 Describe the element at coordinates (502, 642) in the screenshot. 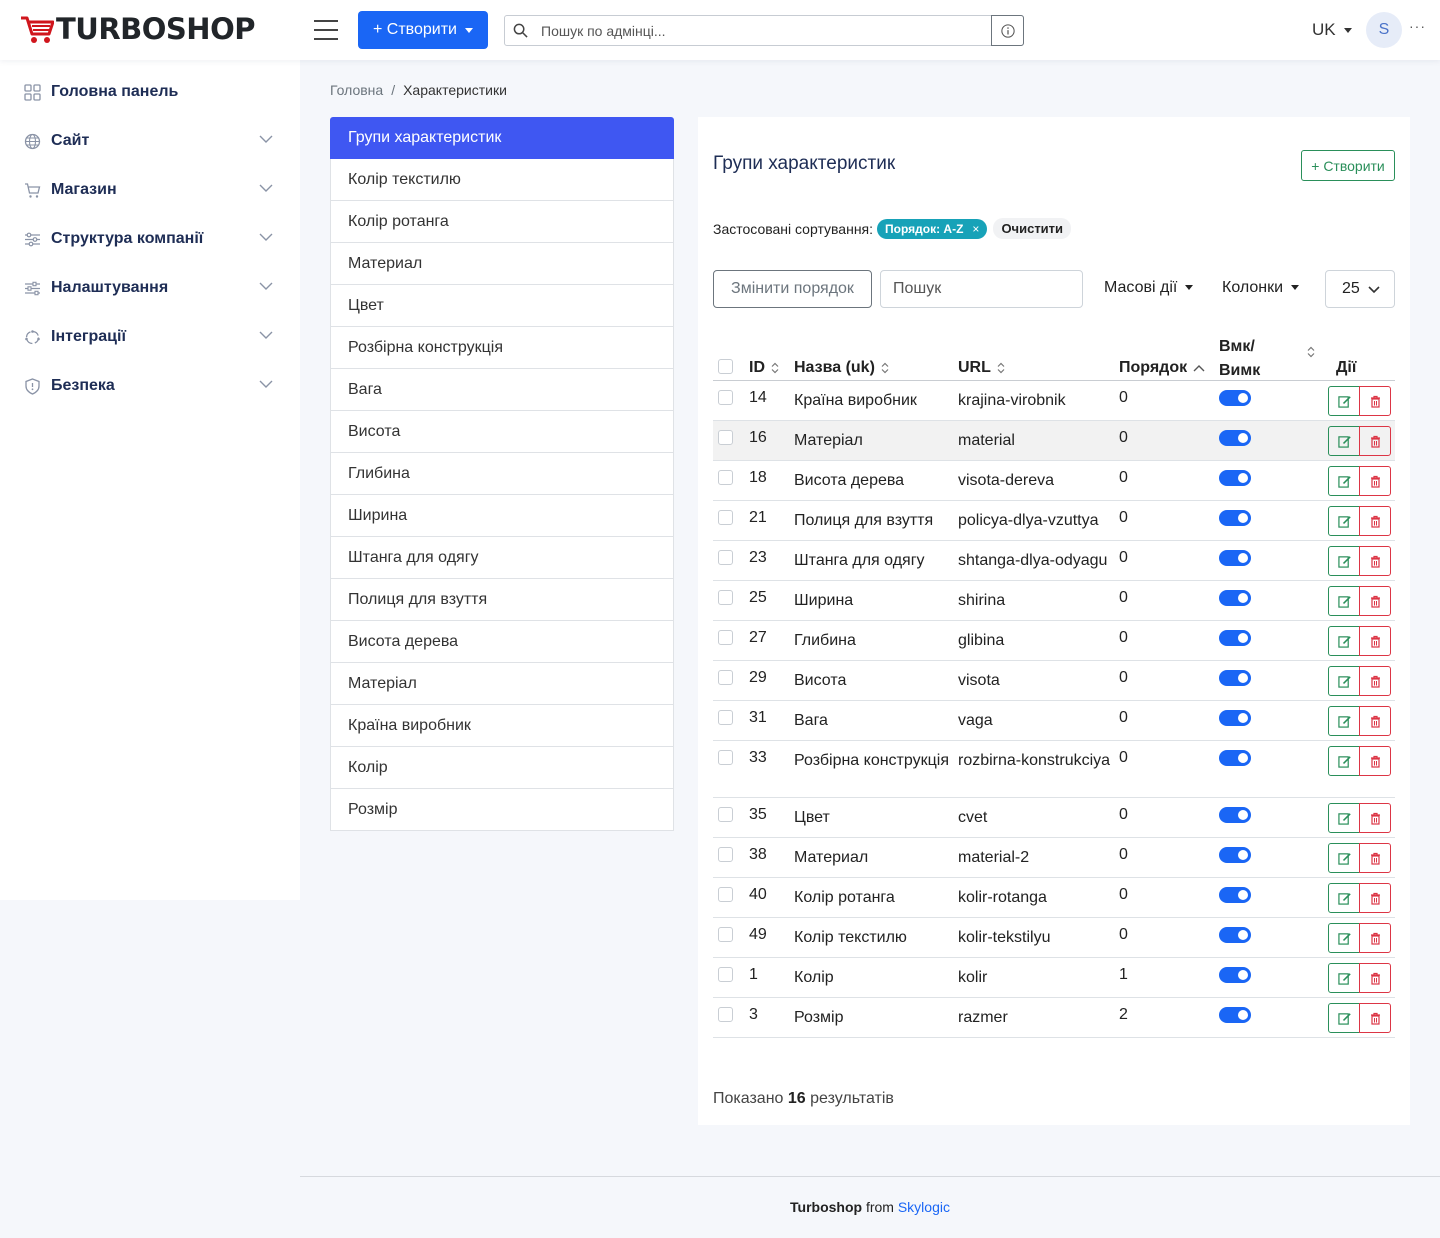

I see `group-list-item: Висота дерева` at that location.